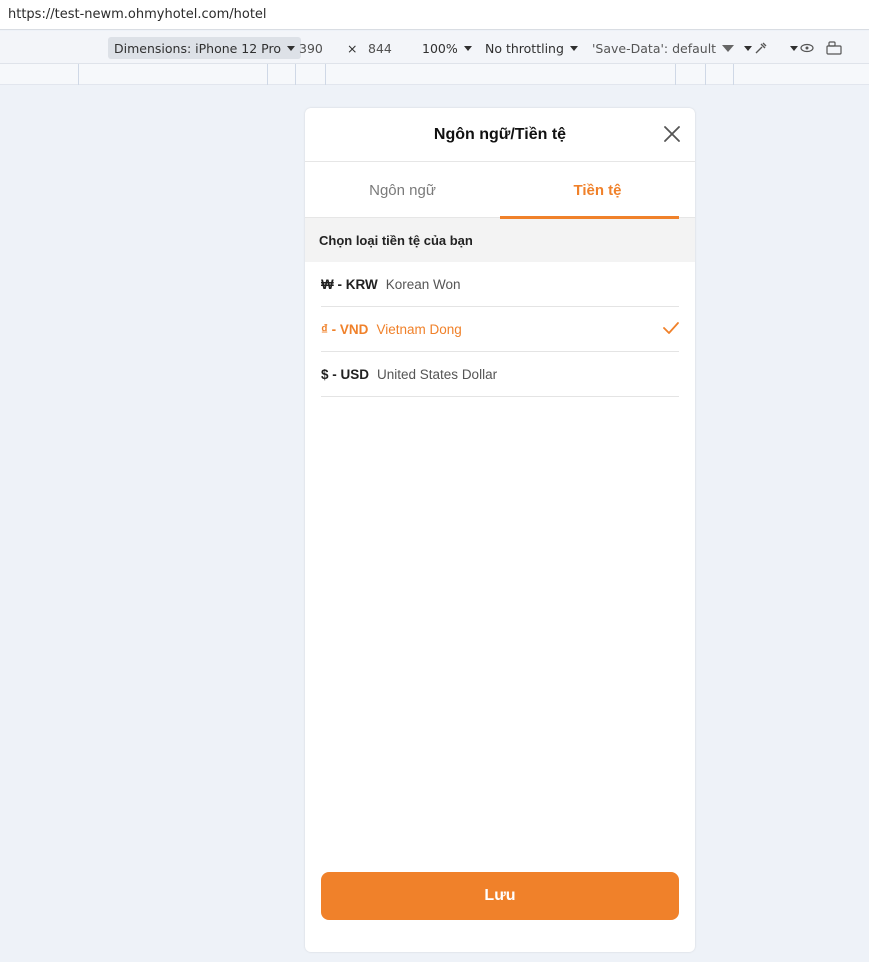  I want to click on throttling-dropdown: No throttling, so click(531, 48).